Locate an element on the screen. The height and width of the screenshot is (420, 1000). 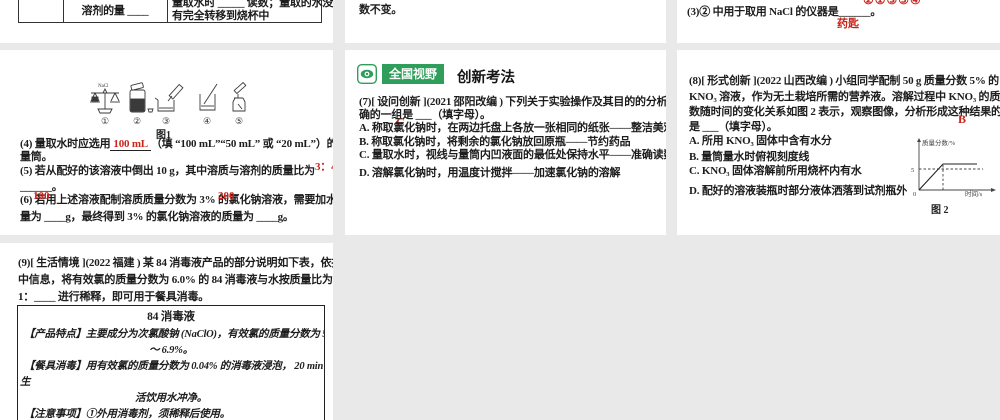
table-row-tableware: 【餐具消毒】用有效氯的质量分数为 0.04% 的消毒液浸泡， 20 min 后用 is located at coordinates (174, 366).